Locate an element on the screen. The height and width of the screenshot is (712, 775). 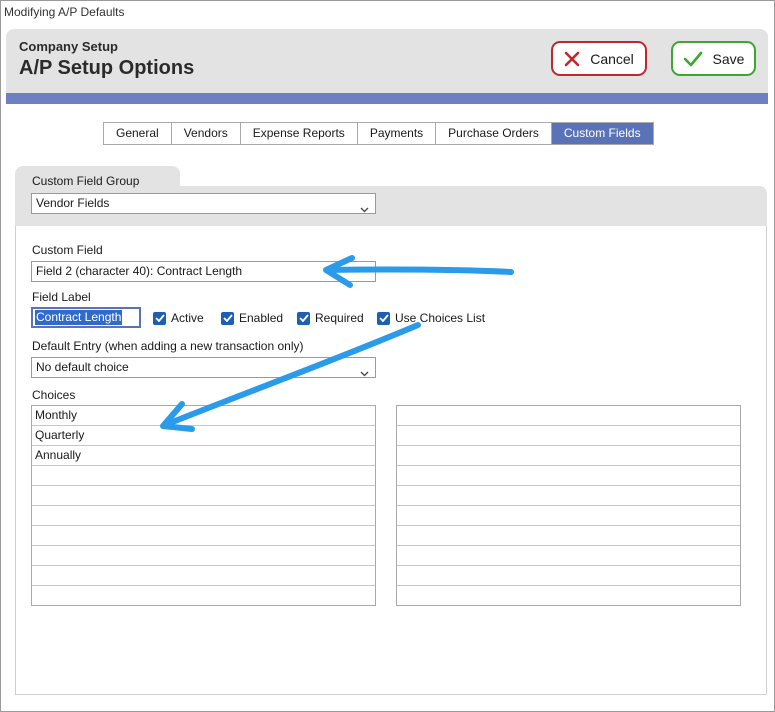
use-choices-list-checkbox-label: Use Choices List is located at coordinates (440, 318).